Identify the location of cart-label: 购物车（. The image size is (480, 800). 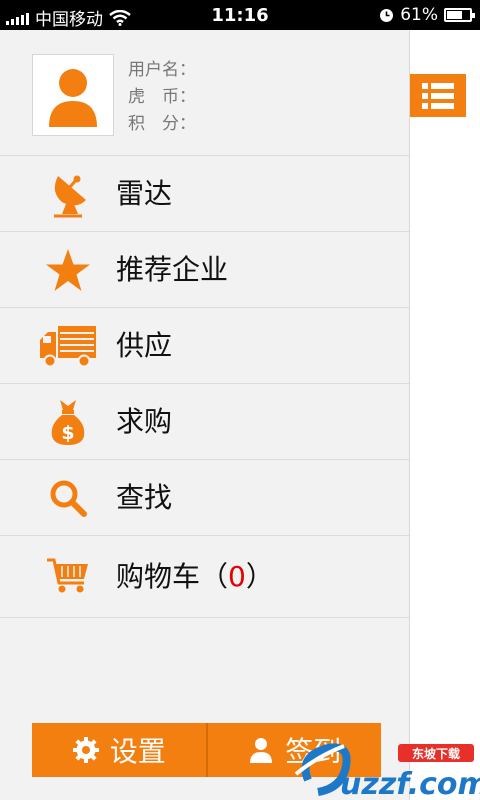
(172, 576).